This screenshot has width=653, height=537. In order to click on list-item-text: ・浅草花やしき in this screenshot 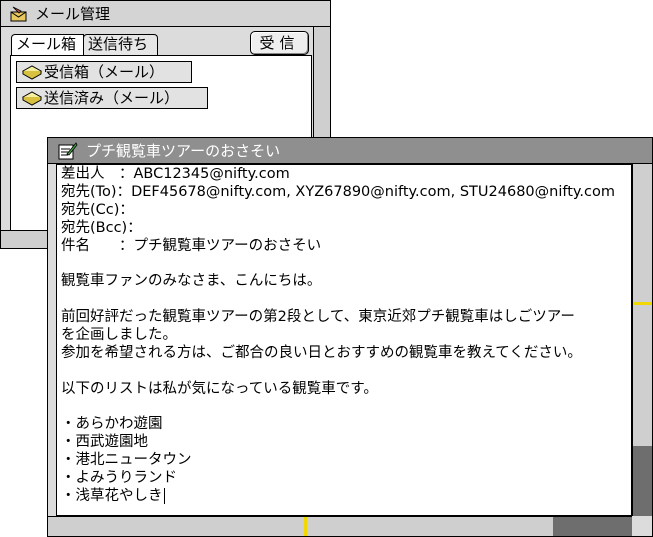, I will do `click(112, 496)`.